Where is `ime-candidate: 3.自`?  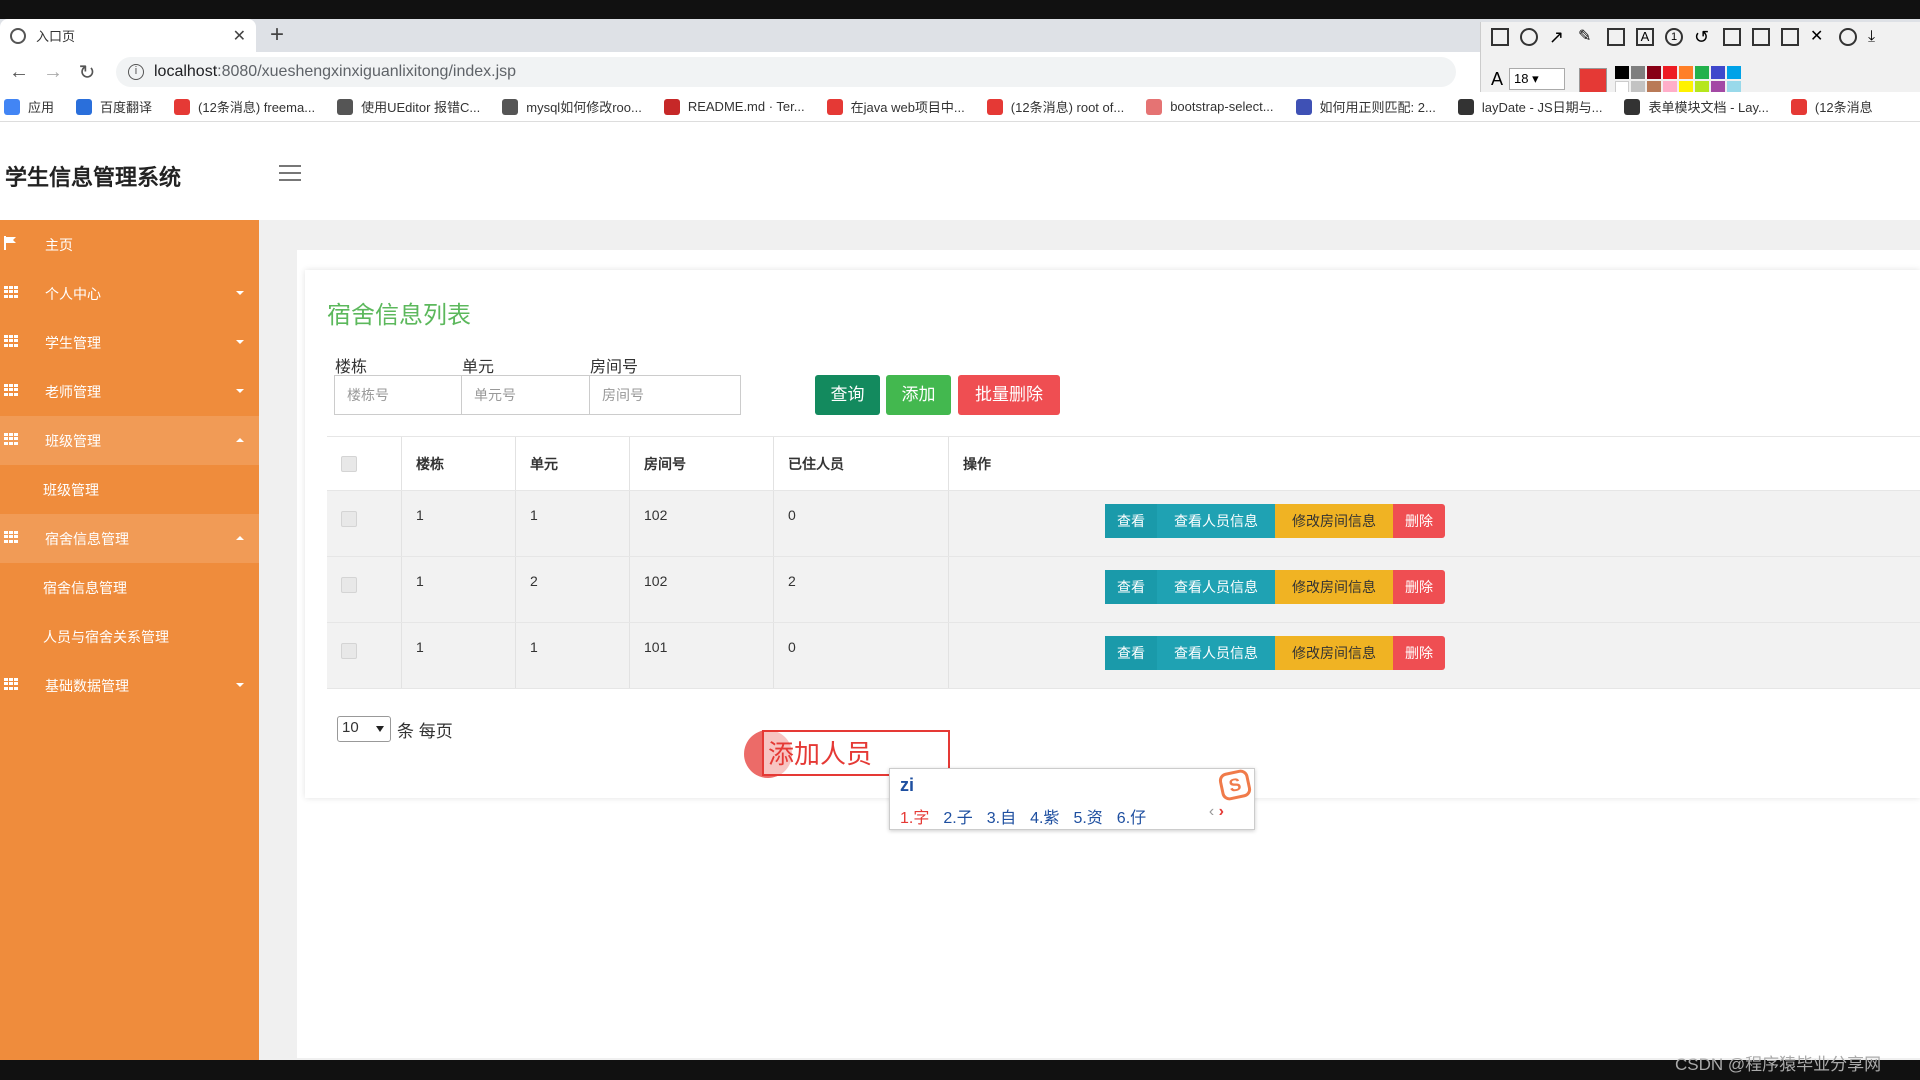 ime-candidate: 3.自 is located at coordinates (1001, 816).